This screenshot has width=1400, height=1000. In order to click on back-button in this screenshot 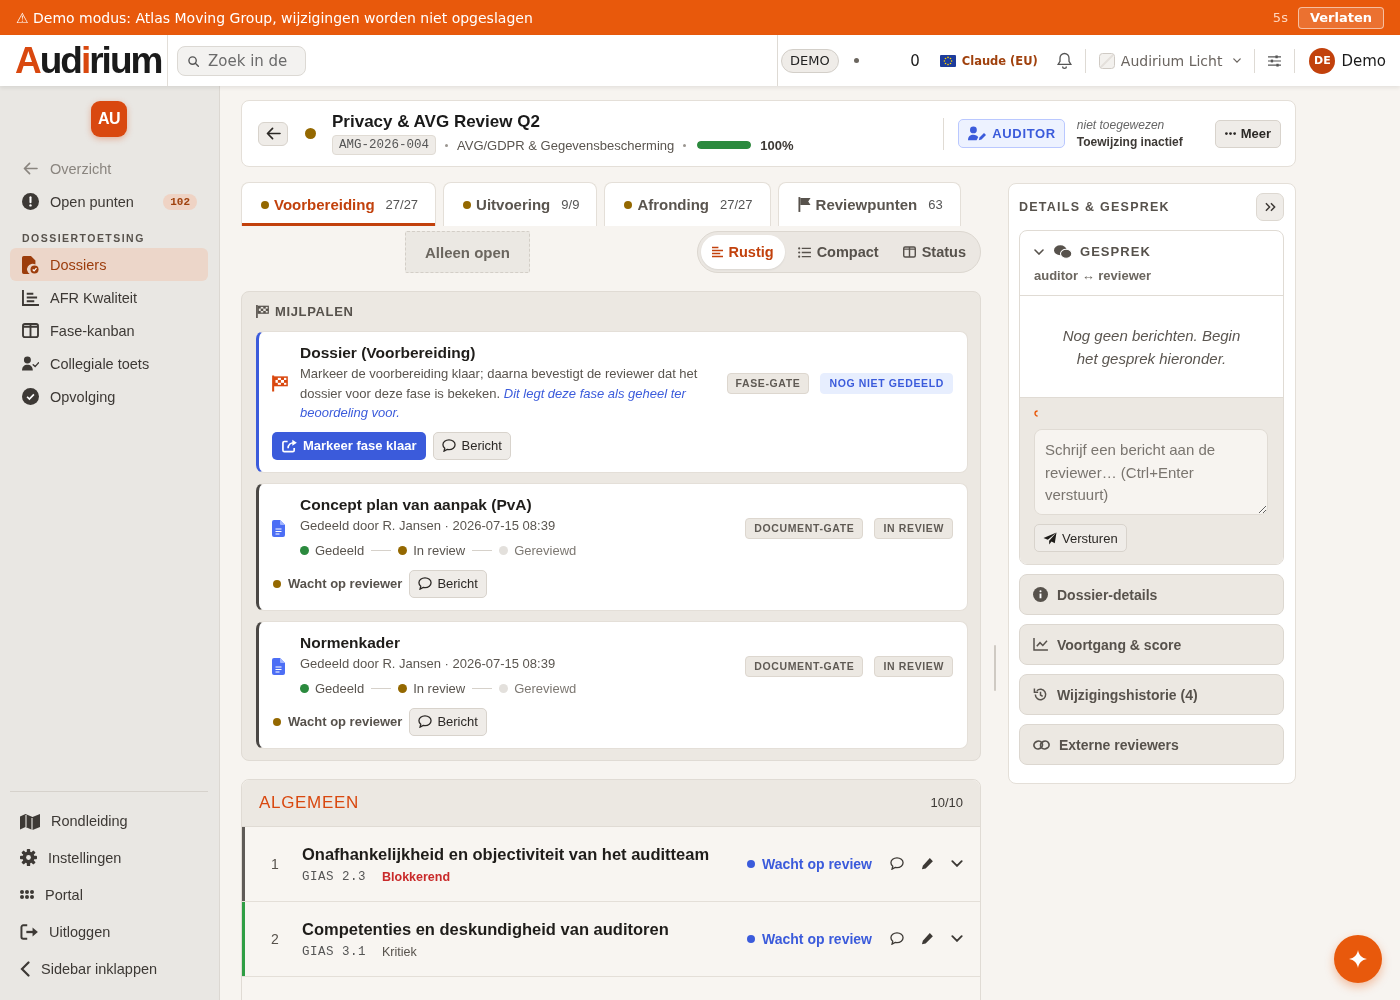, I will do `click(273, 133)`.